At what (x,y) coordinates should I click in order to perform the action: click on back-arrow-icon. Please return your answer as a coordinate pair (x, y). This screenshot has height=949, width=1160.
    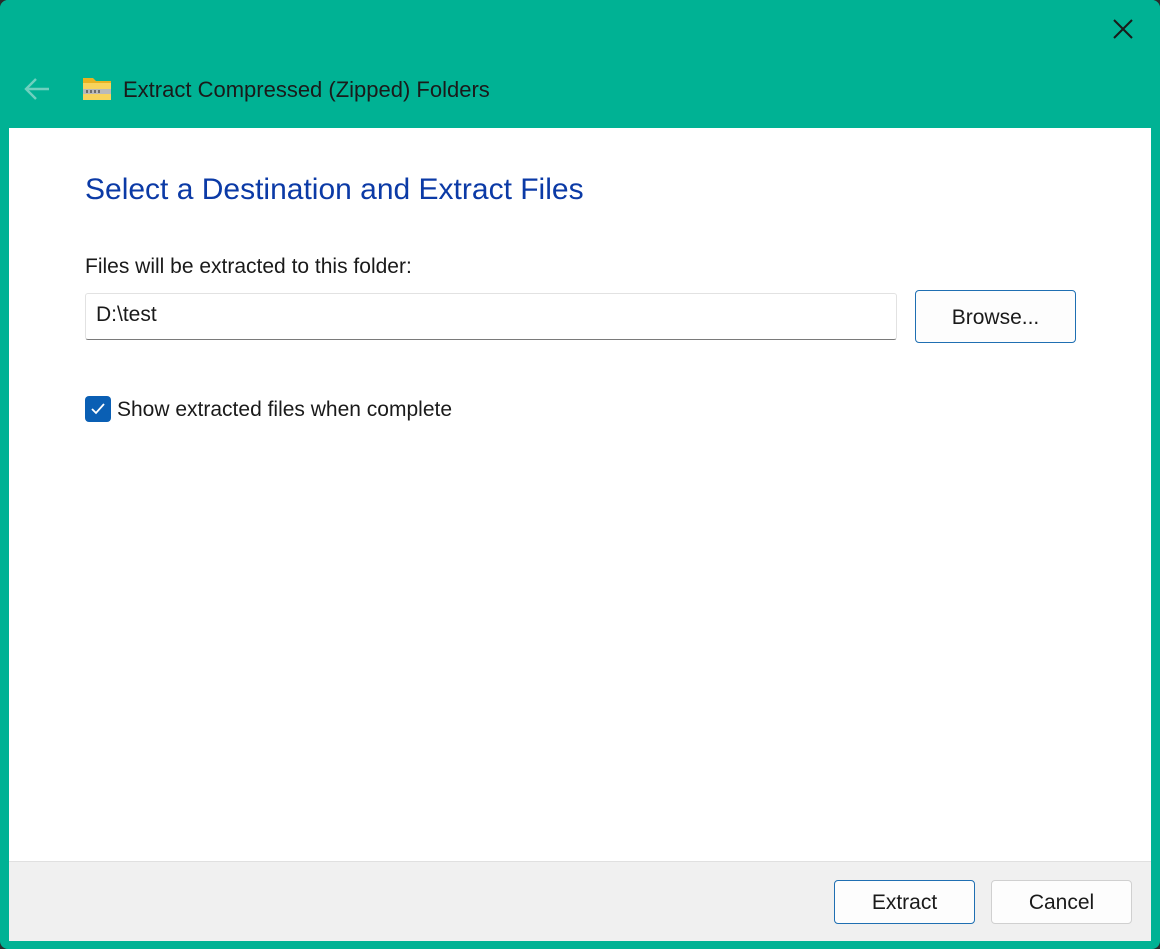
    Looking at the image, I should click on (36, 89).